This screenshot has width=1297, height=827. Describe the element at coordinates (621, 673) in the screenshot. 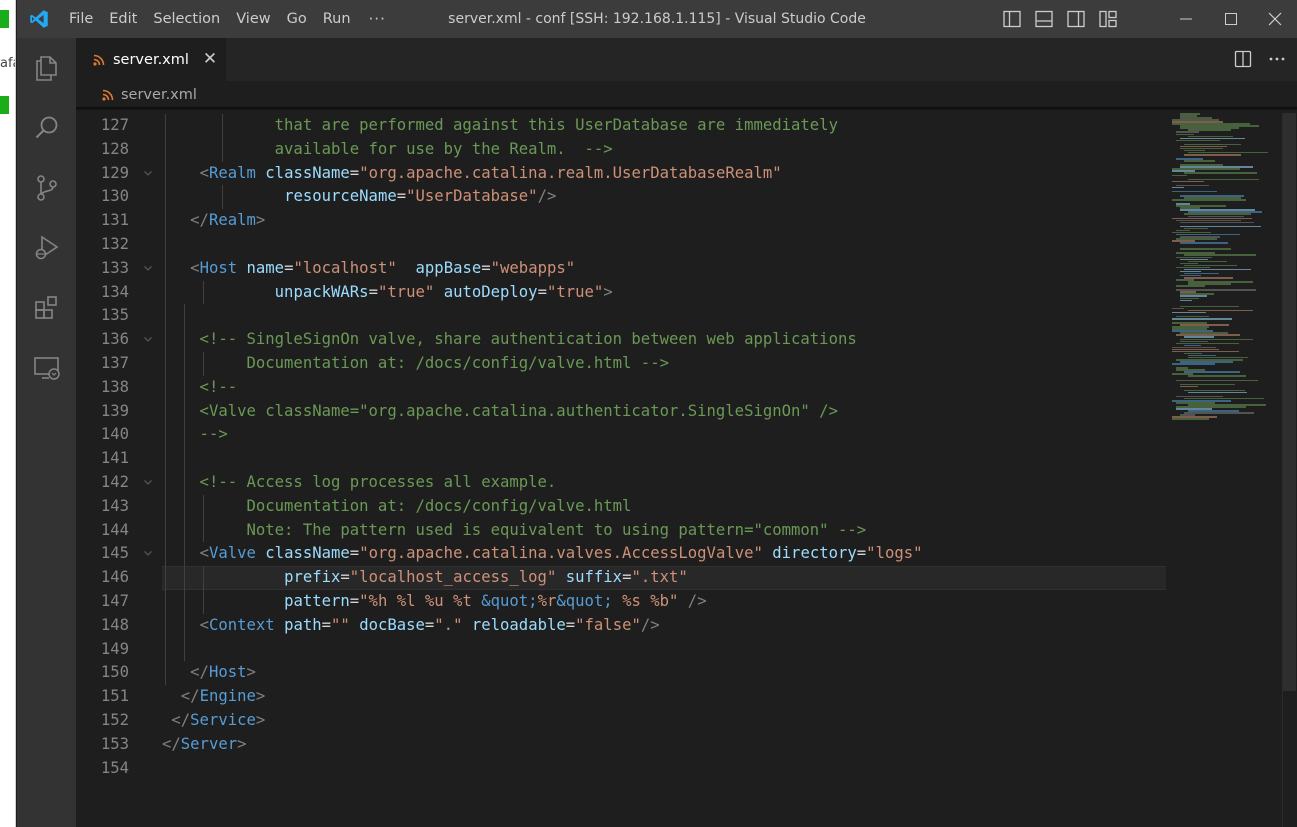

I see `code-line: 150 </Host>` at that location.